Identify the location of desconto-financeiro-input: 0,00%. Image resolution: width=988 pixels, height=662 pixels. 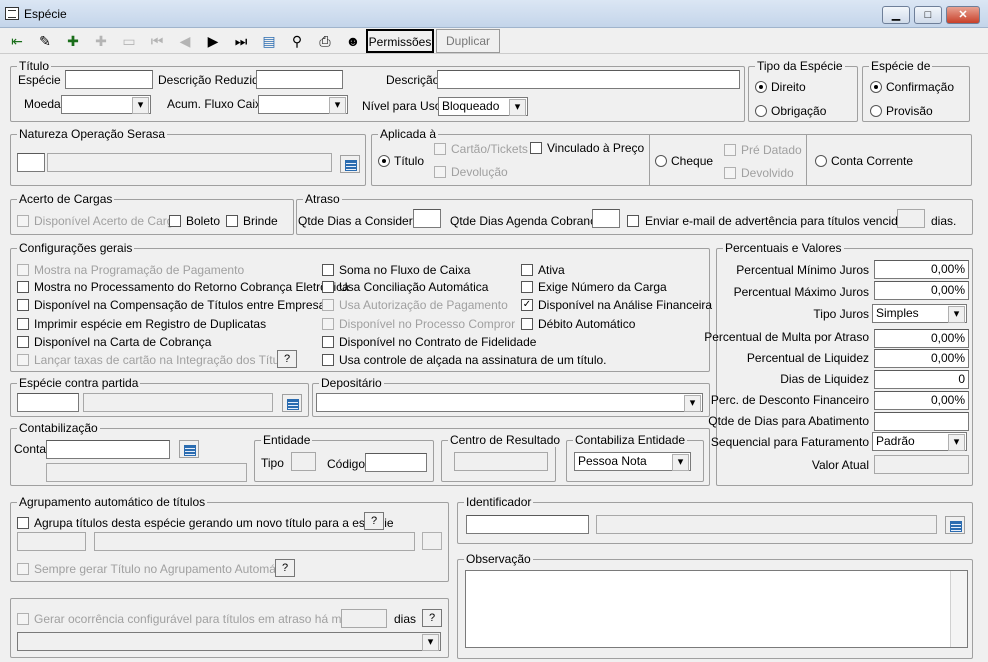
(921, 400).